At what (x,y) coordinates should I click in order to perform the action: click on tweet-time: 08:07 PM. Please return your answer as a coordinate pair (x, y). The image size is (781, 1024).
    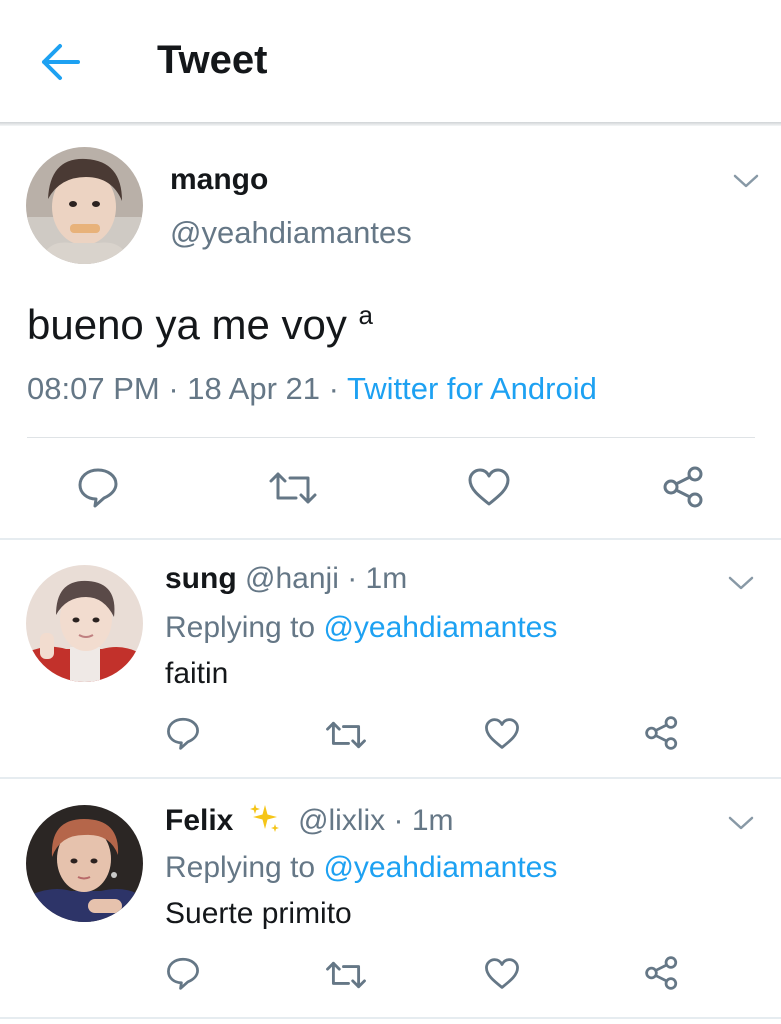
    Looking at the image, I should click on (93, 388).